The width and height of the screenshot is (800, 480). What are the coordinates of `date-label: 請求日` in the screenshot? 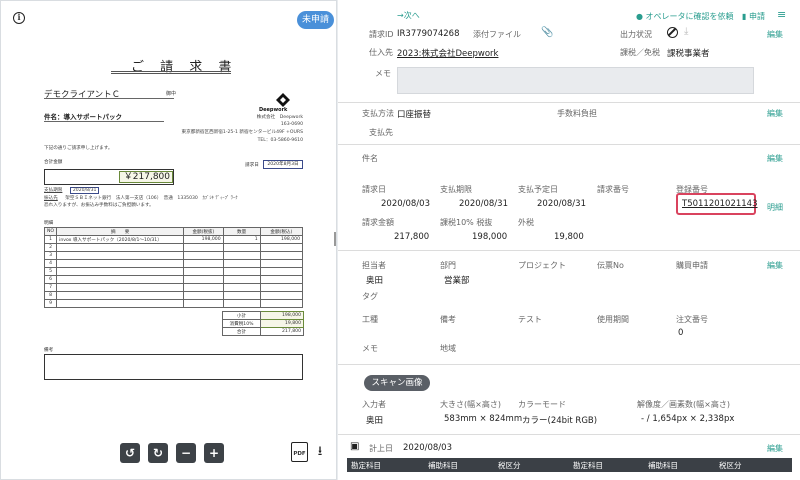 It's located at (252, 165).